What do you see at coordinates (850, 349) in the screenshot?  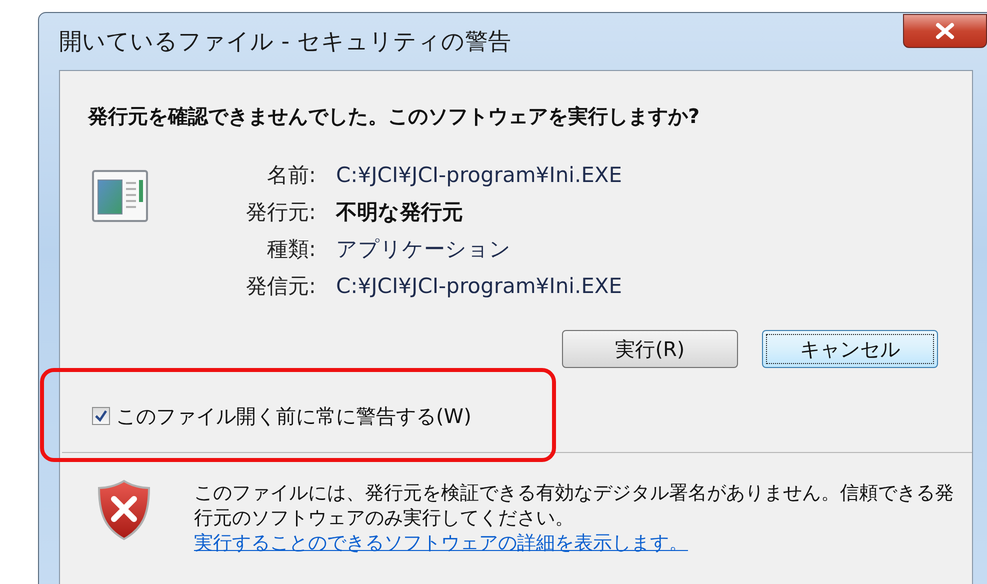 I see `dialog-button: キャンセル` at bounding box center [850, 349].